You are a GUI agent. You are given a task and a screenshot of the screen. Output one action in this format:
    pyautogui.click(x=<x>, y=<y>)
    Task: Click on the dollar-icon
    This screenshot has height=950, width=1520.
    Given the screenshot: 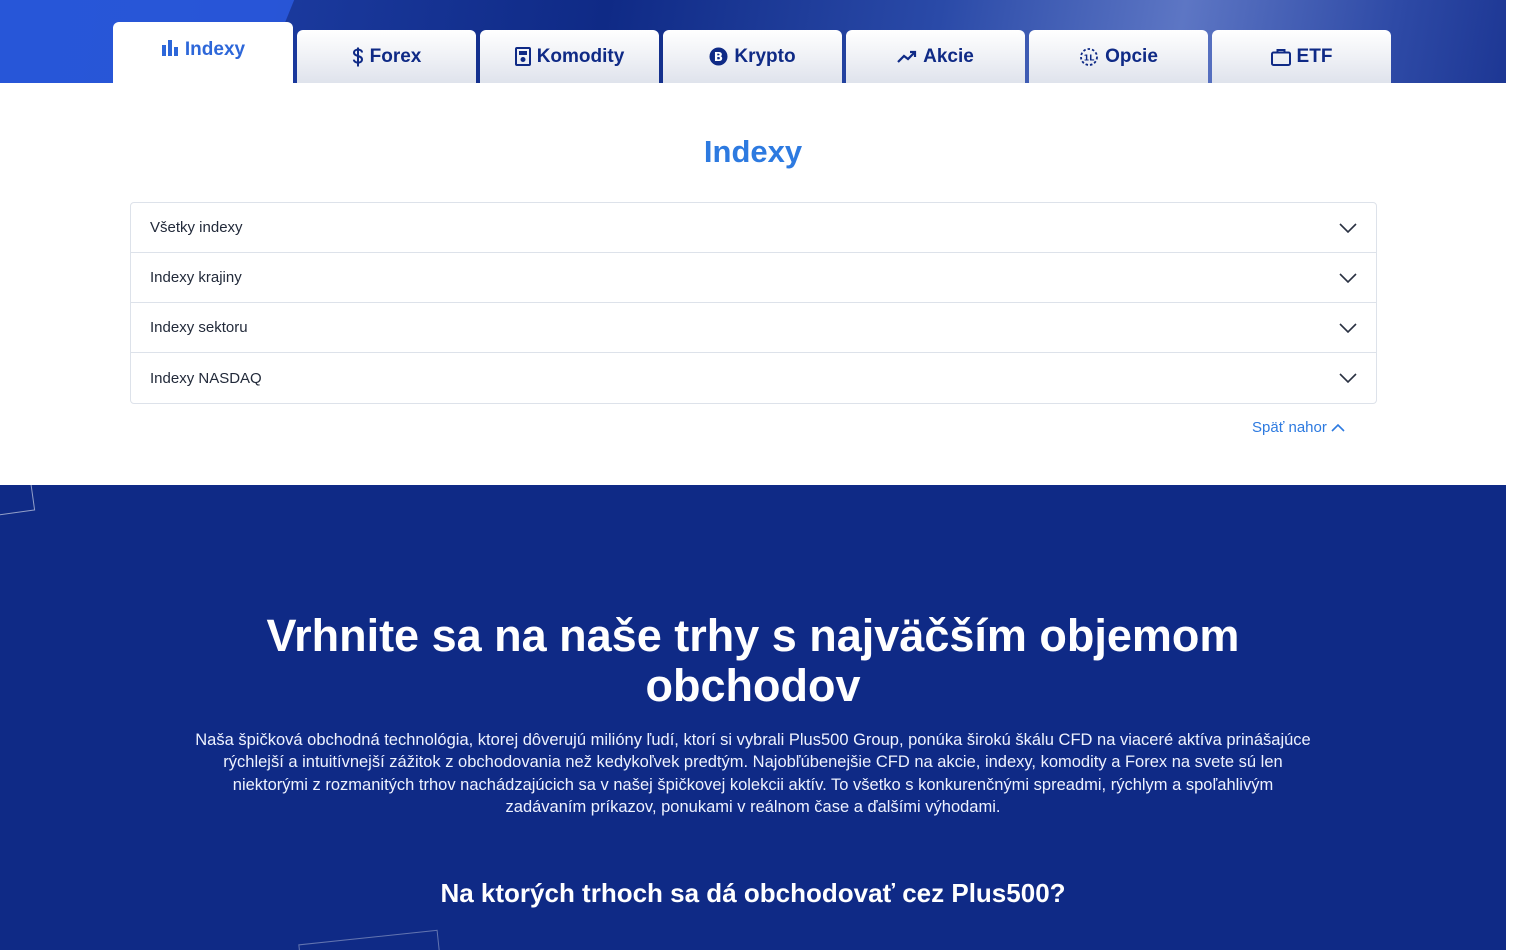 What is the action you would take?
    pyautogui.click(x=358, y=57)
    